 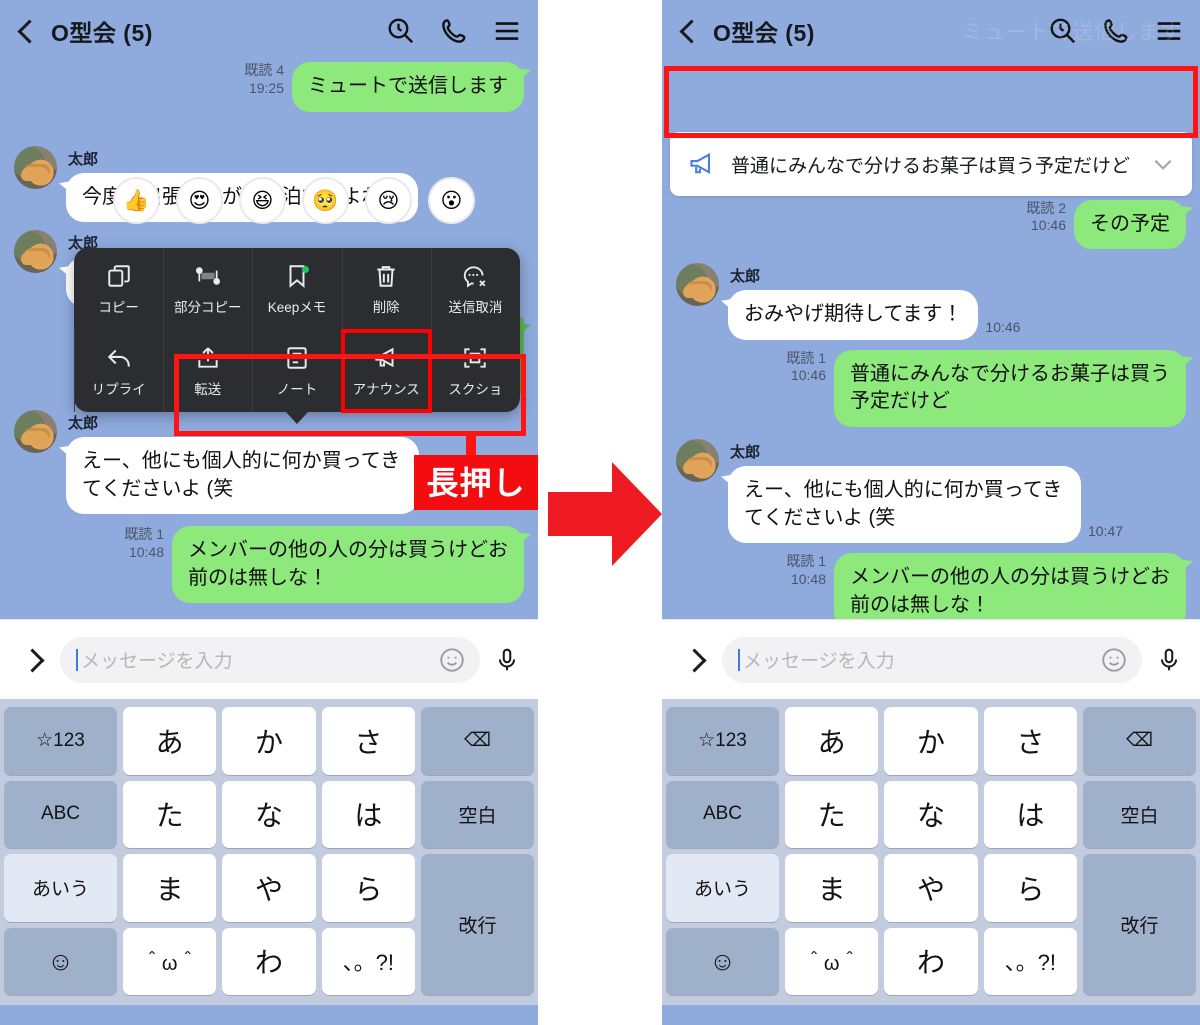 I want to click on menu-item-forward: 転送, so click(x=207, y=371).